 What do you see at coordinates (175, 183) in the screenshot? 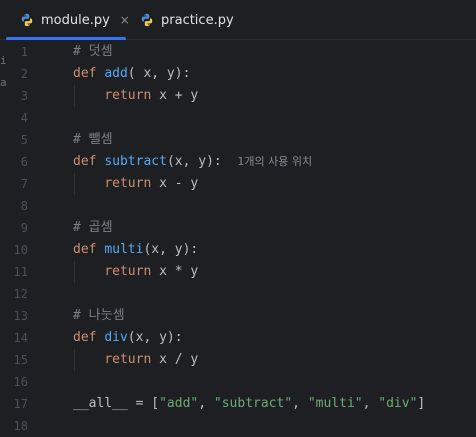
I see `code-text: x - y` at bounding box center [175, 183].